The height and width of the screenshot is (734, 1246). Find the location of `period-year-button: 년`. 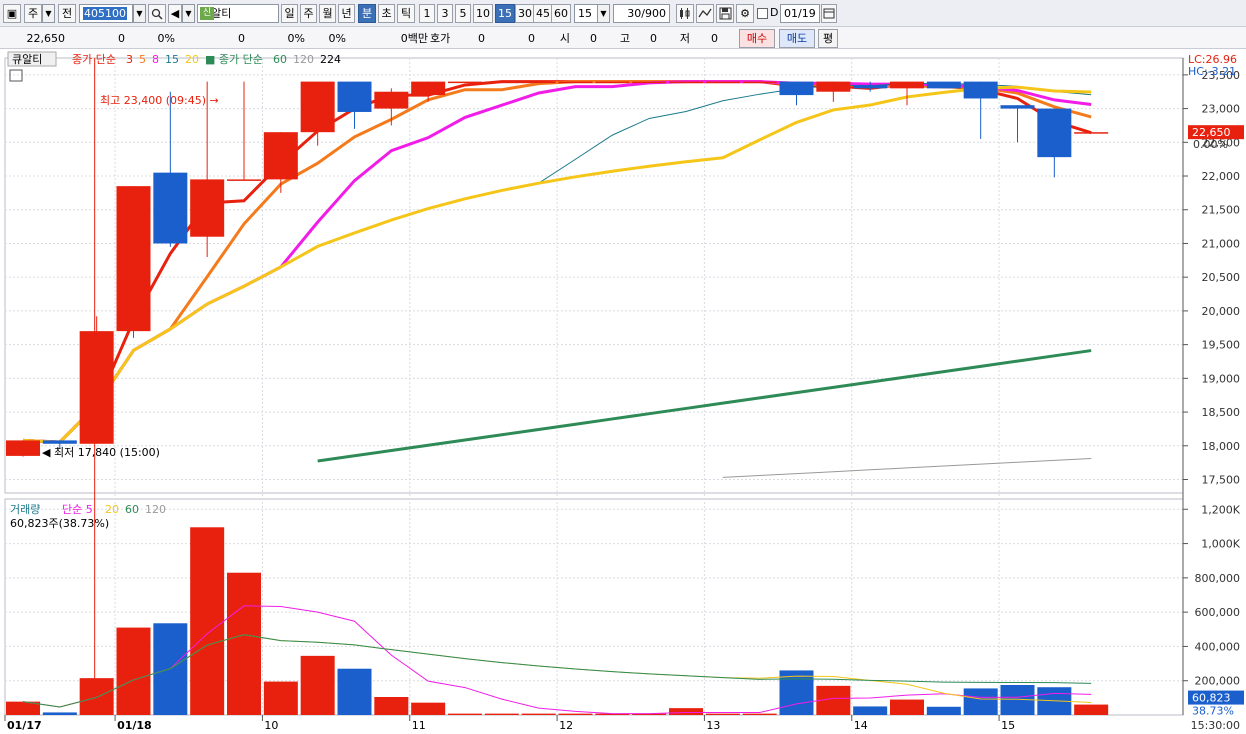

period-year-button: 년 is located at coordinates (346, 13).